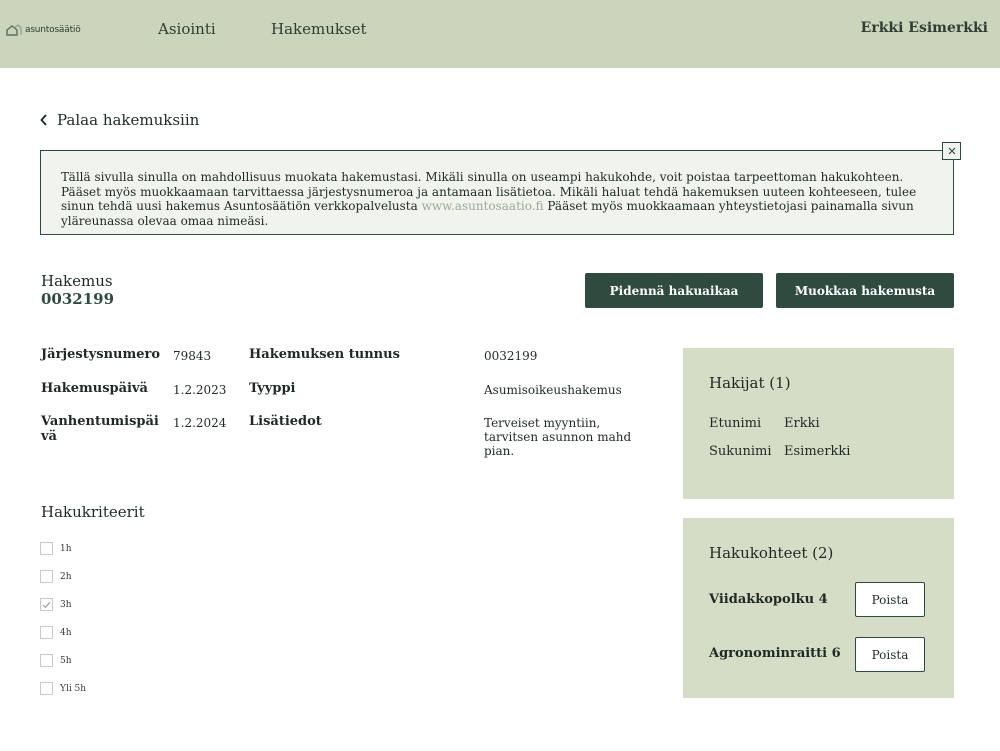 This screenshot has width=1000, height=751. Describe the element at coordinates (56, 548) in the screenshot. I see `criteria-option-1h: 1h` at that location.